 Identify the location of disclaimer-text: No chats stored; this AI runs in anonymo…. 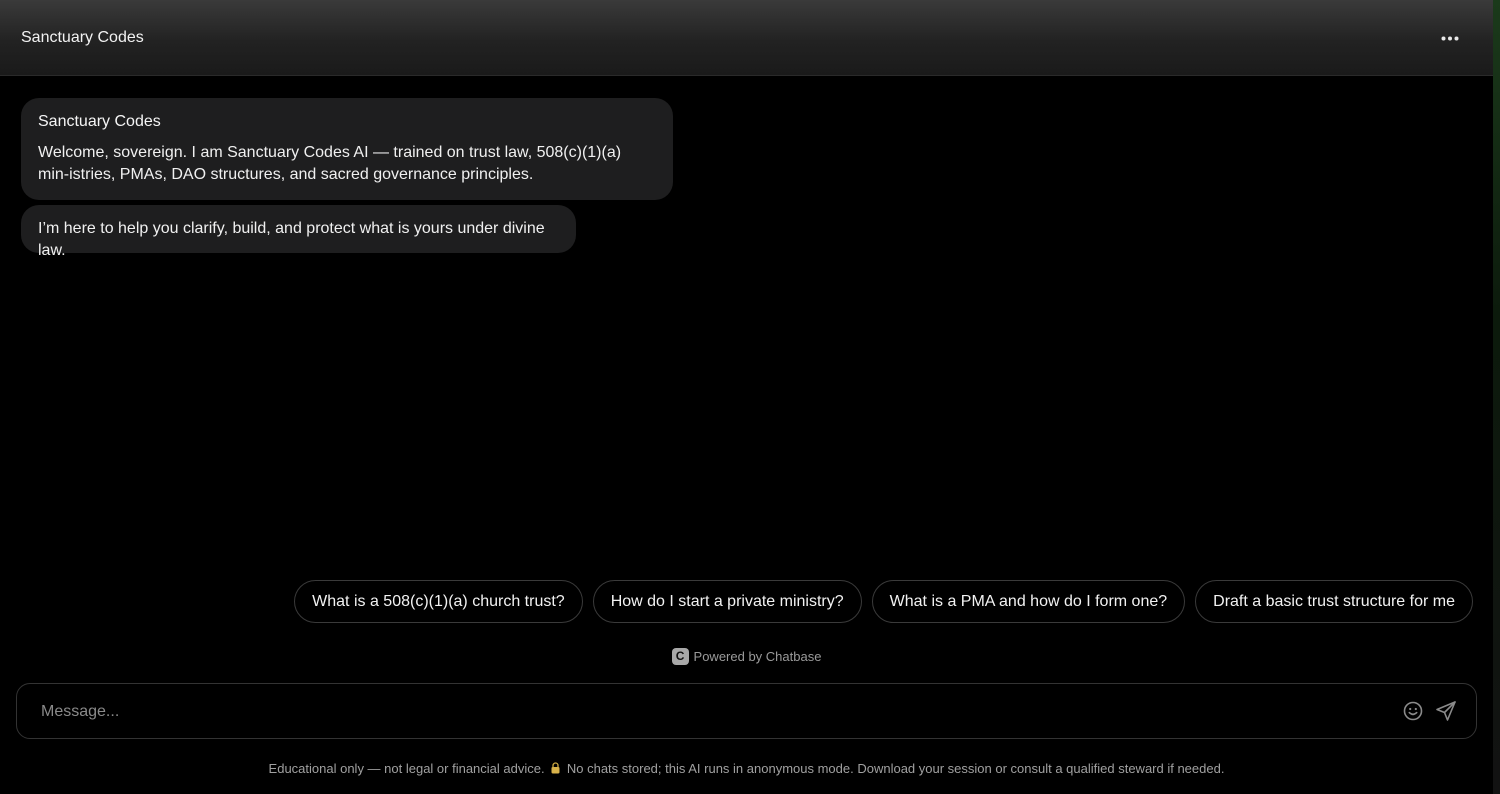
(895, 768).